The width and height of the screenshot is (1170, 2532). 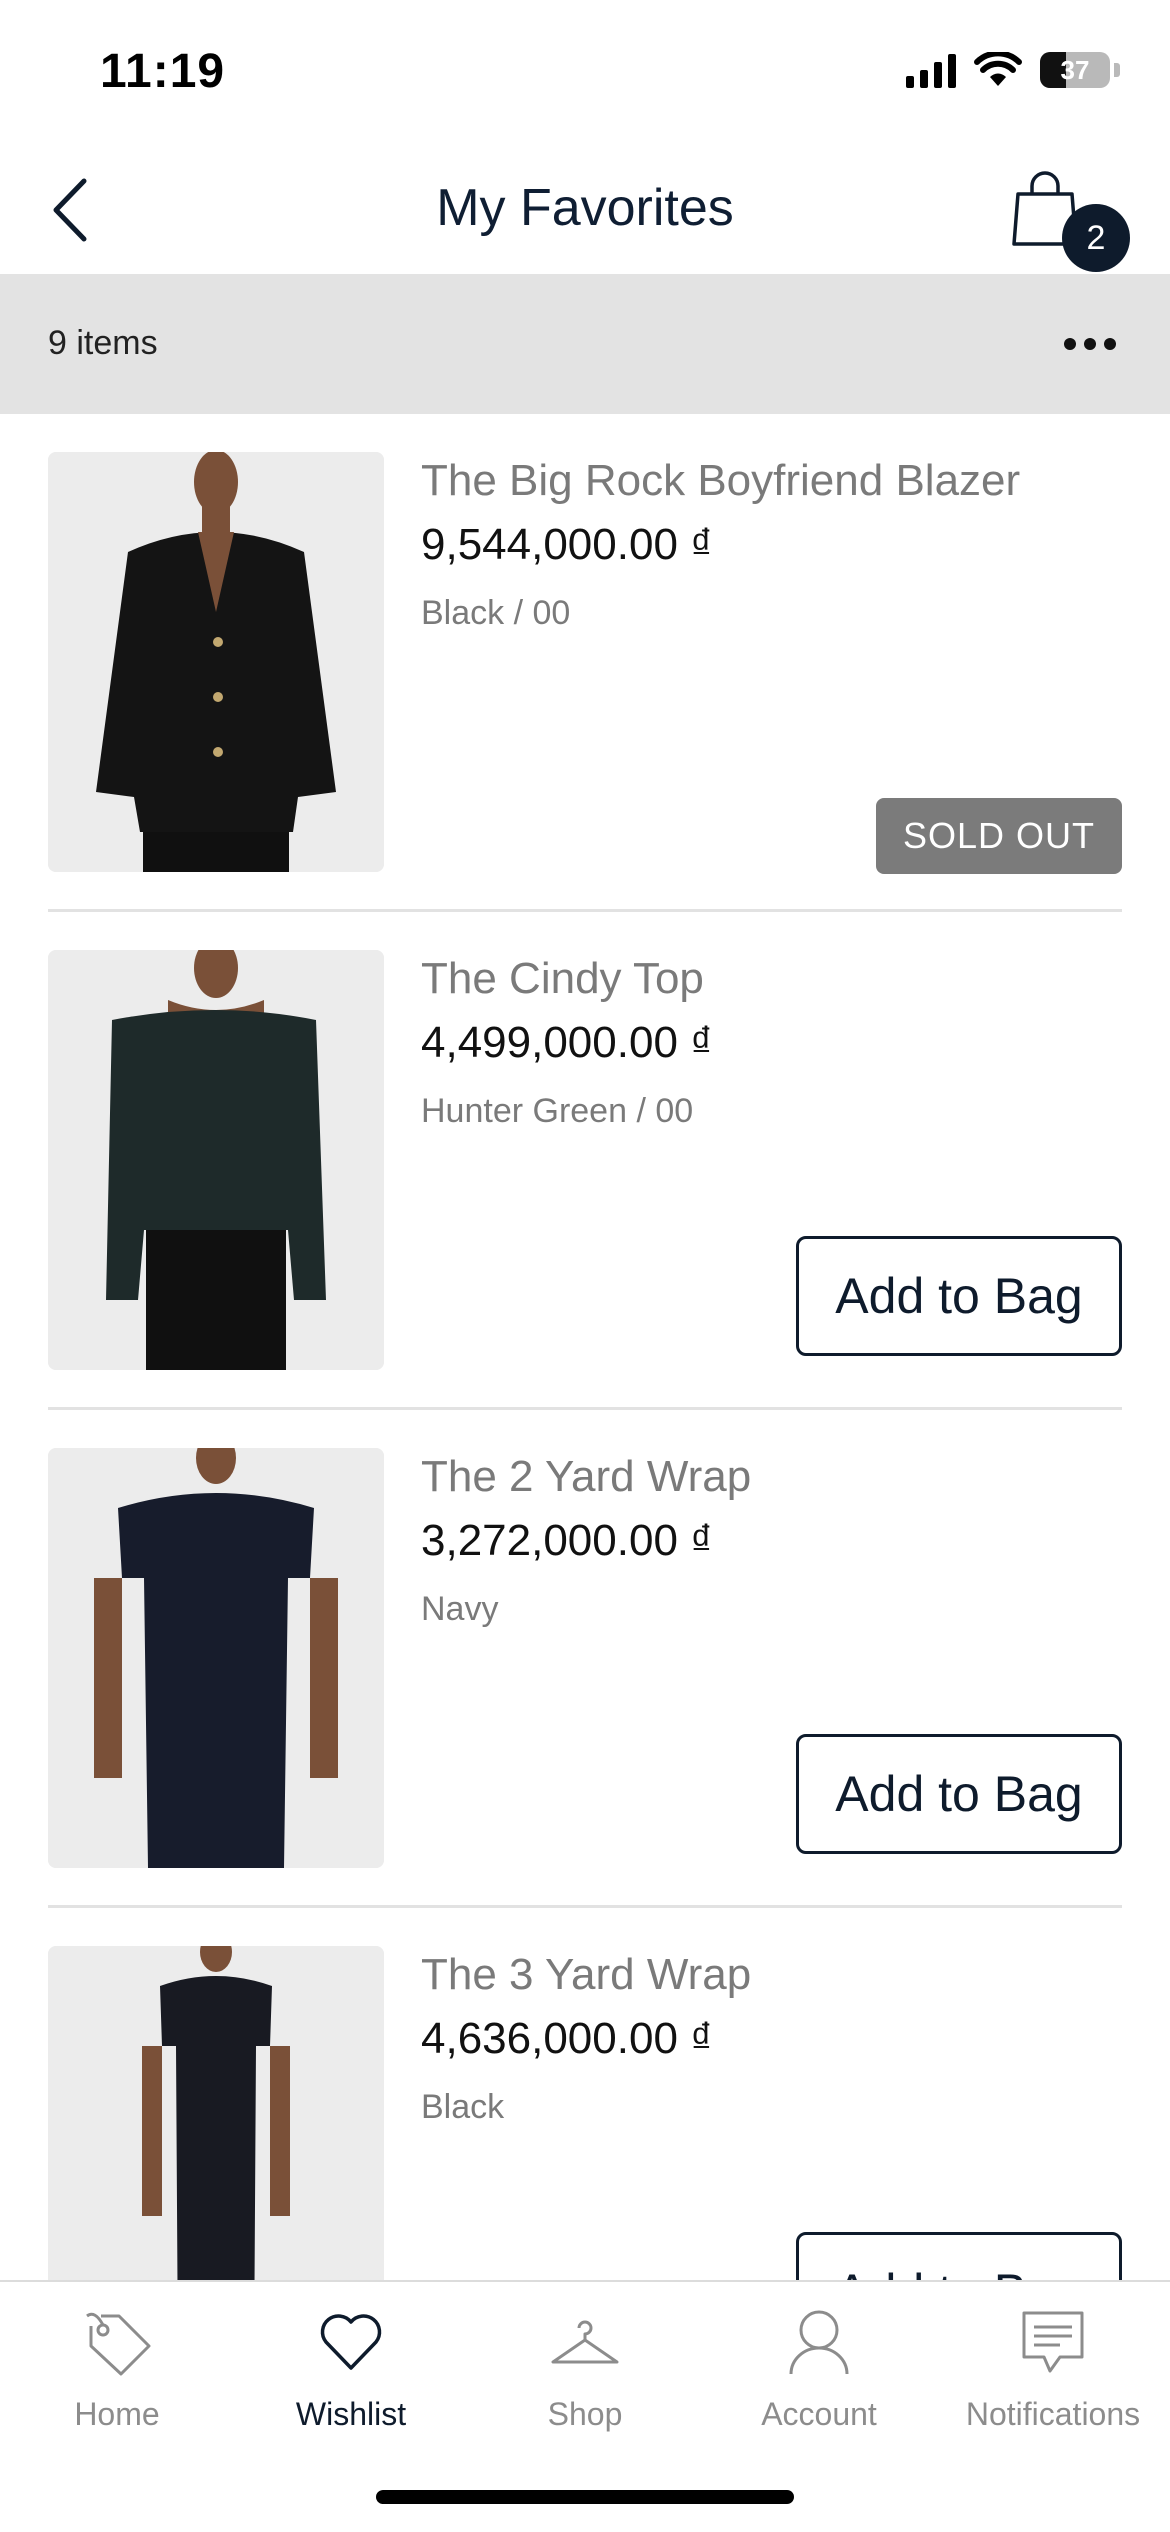 I want to click on tab-home: Home, so click(x=117, y=2382).